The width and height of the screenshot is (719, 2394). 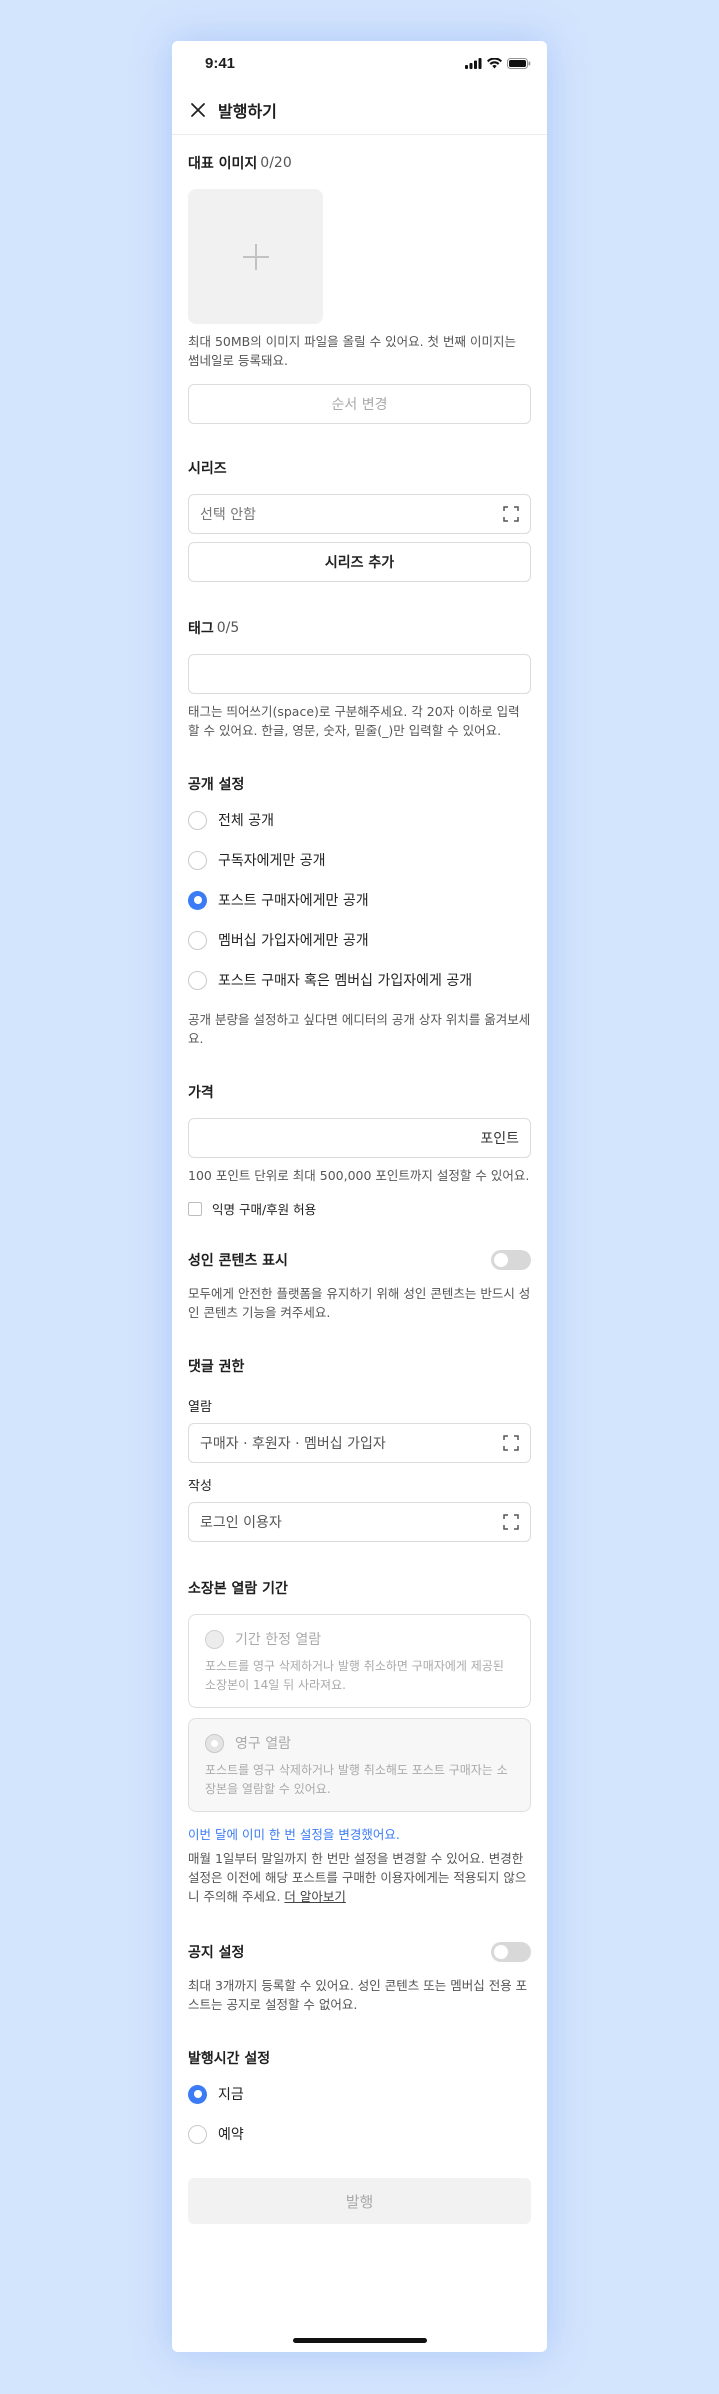 I want to click on visibility-option-members: 멤버십 가입자에게만 공개, so click(x=359, y=940).